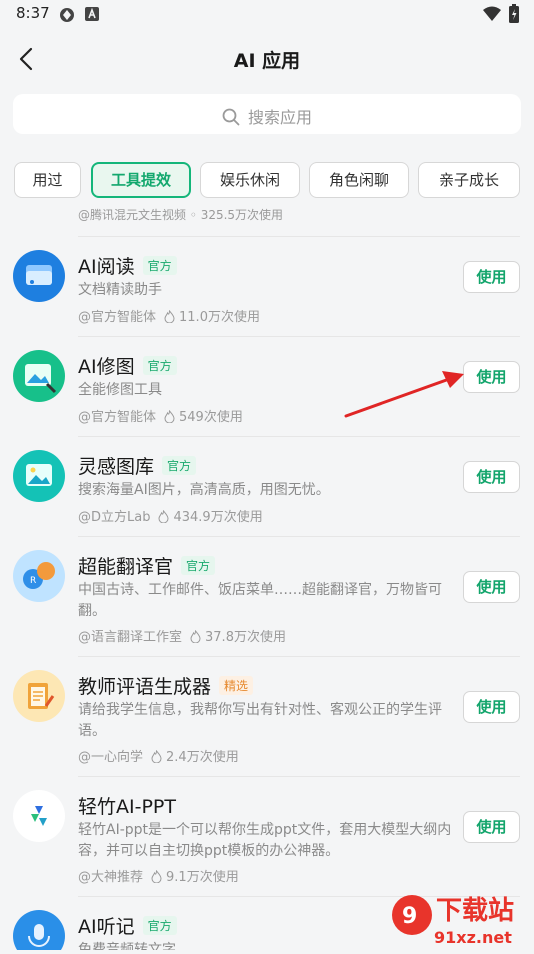  What do you see at coordinates (202, 877) in the screenshot?
I see `usage-count: 9.1万次使用` at bounding box center [202, 877].